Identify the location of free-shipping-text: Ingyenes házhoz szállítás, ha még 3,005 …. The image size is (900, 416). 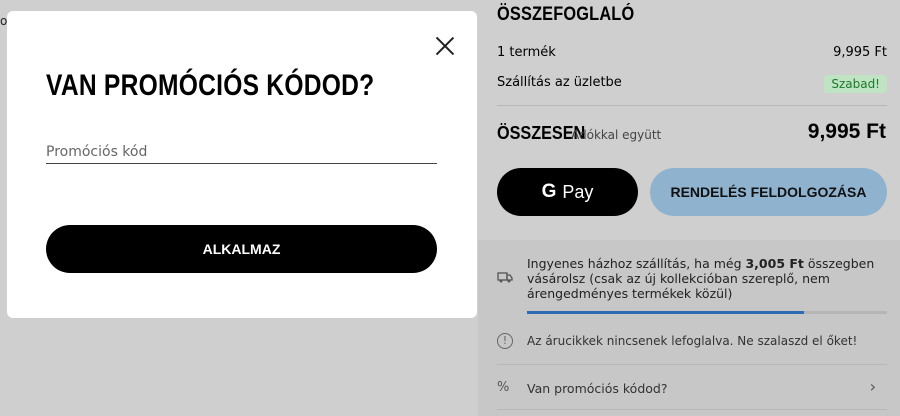
(701, 278).